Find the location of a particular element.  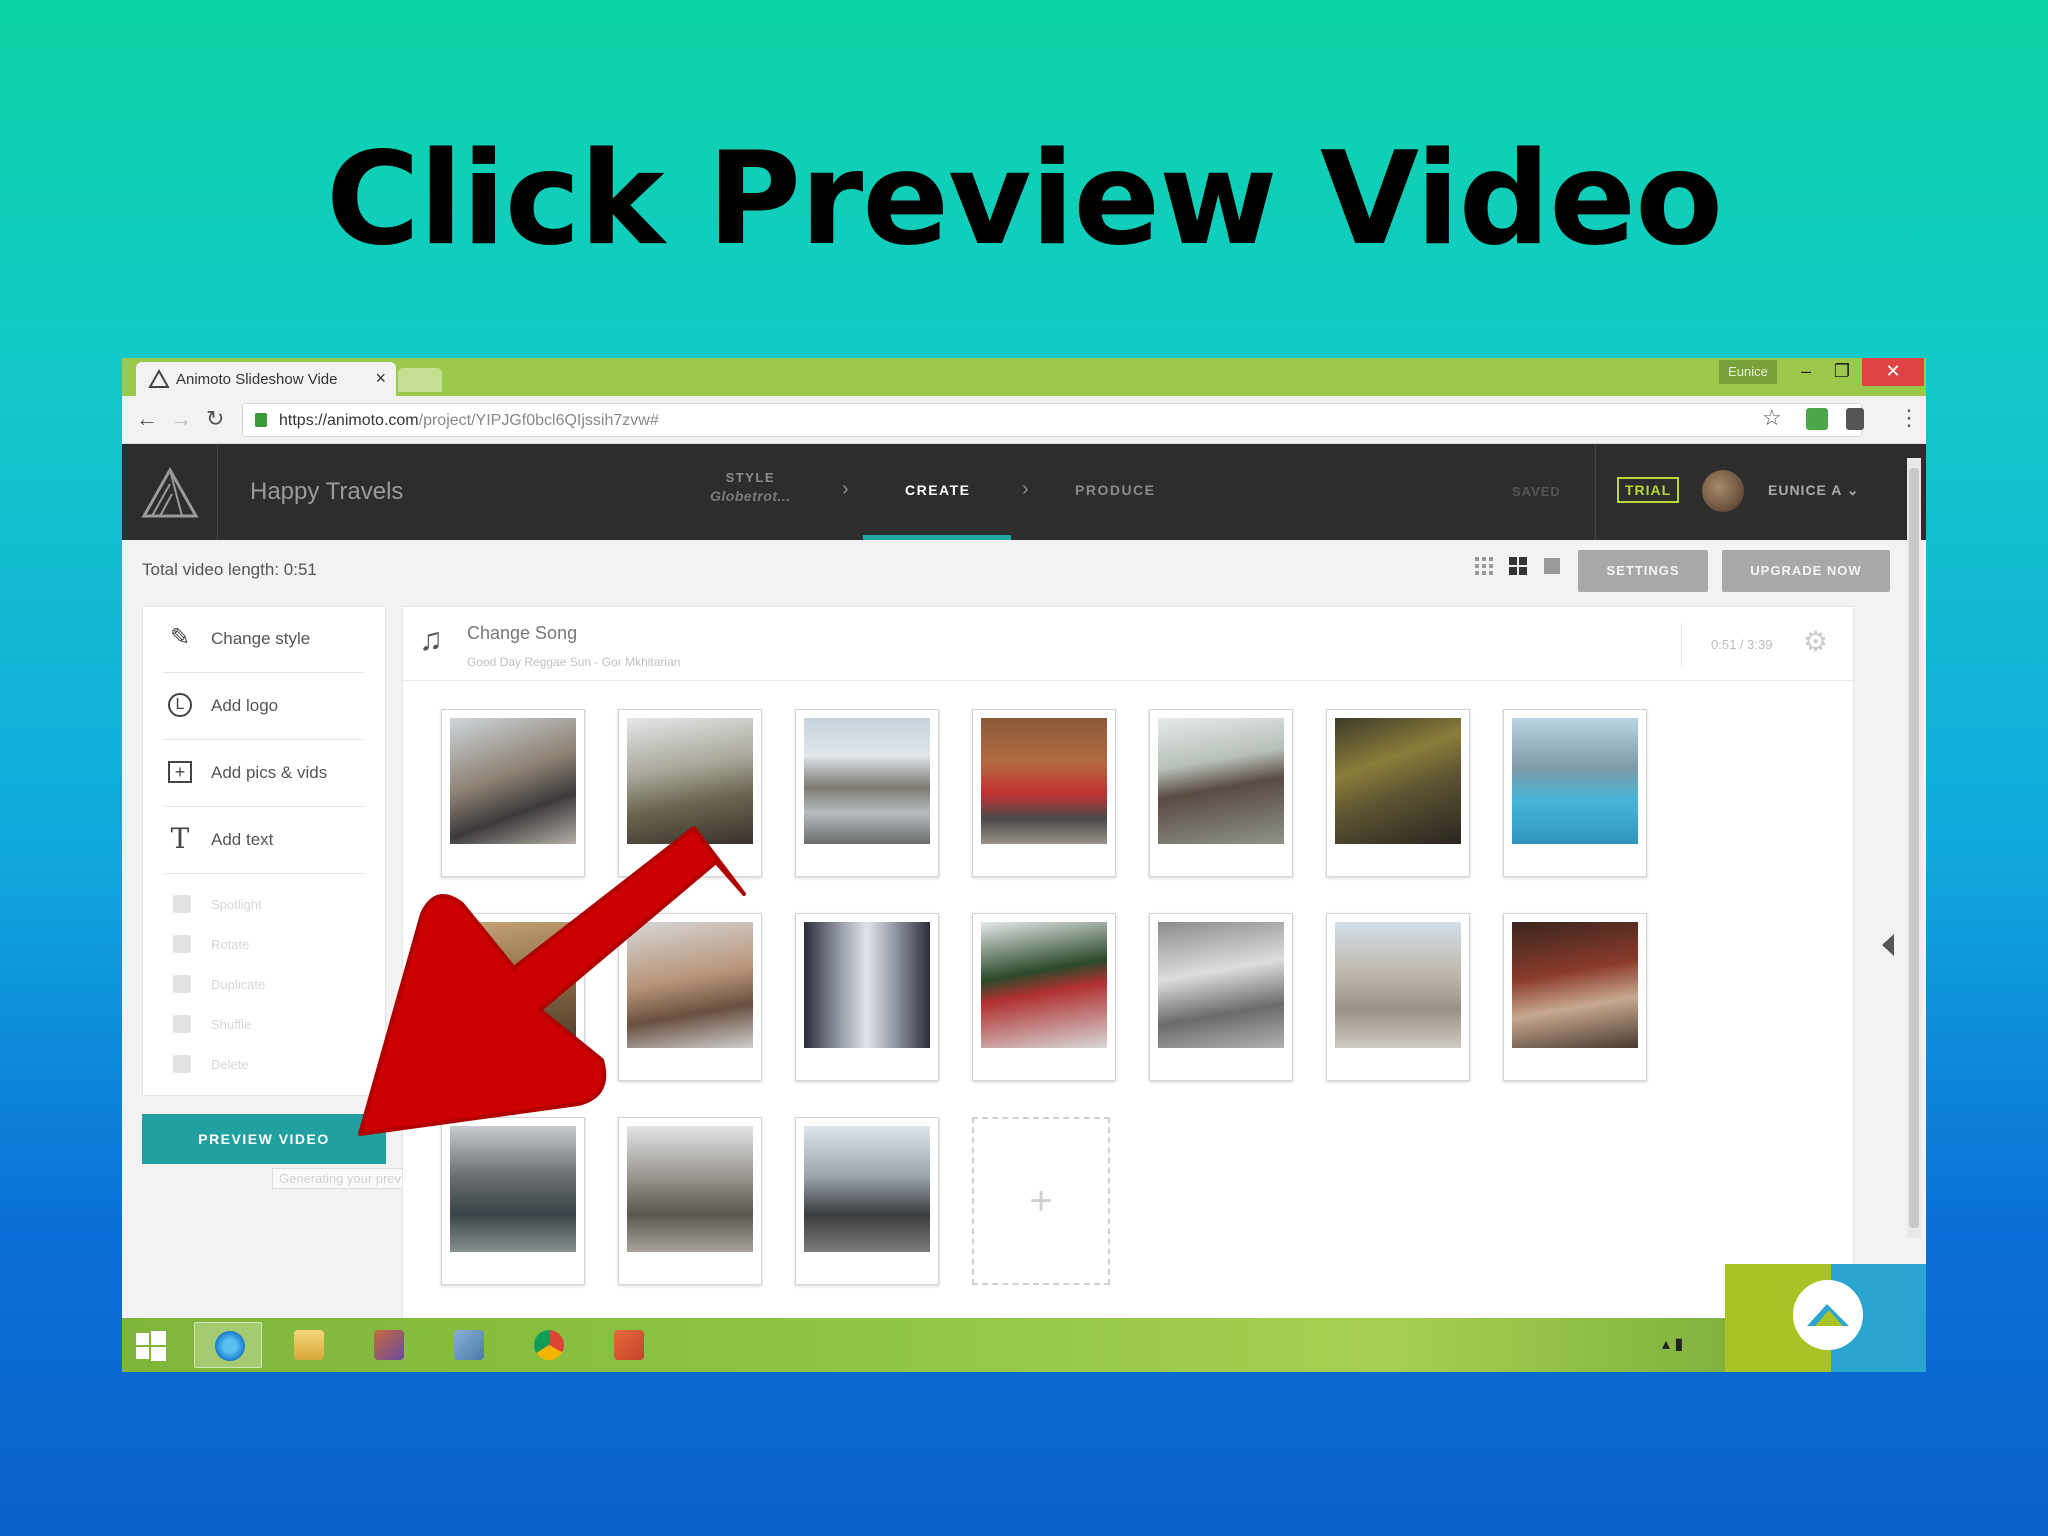

back-icon: ← is located at coordinates (147, 419).